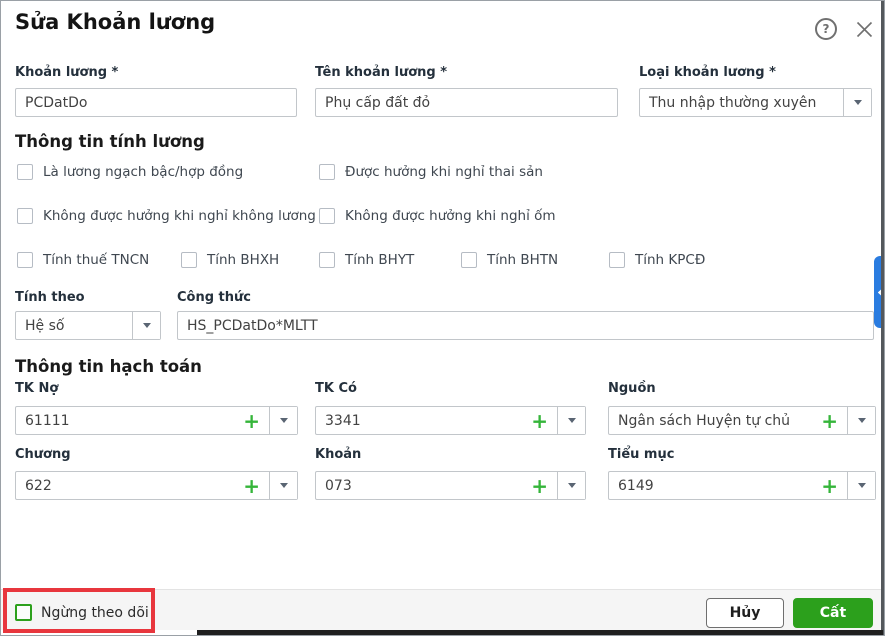 This screenshot has width=885, height=636. I want to click on checkbox-tinh-bhyt: Tính BHYT, so click(366, 260).